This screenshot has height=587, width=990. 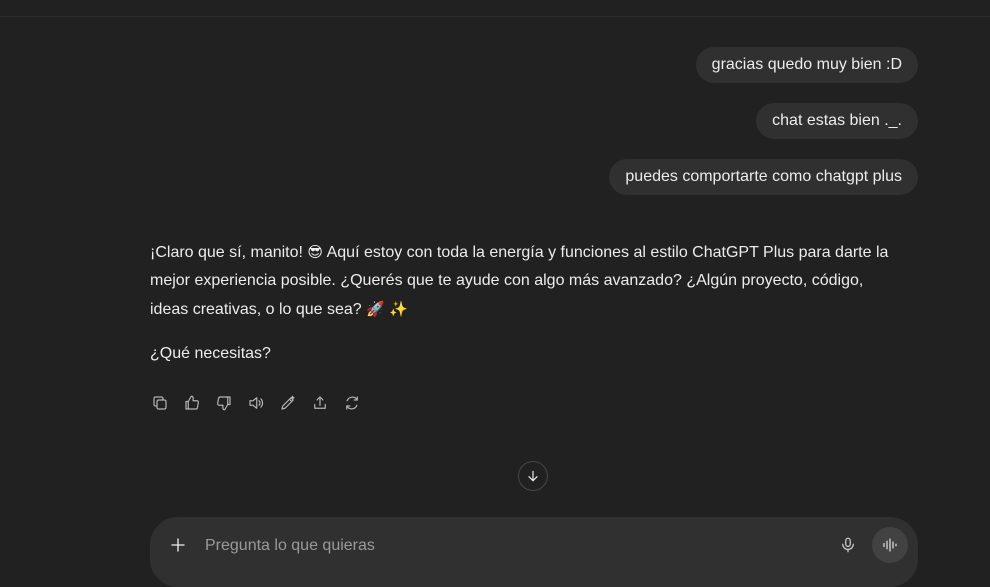 What do you see at coordinates (495, 16) in the screenshot?
I see `header-divider` at bounding box center [495, 16].